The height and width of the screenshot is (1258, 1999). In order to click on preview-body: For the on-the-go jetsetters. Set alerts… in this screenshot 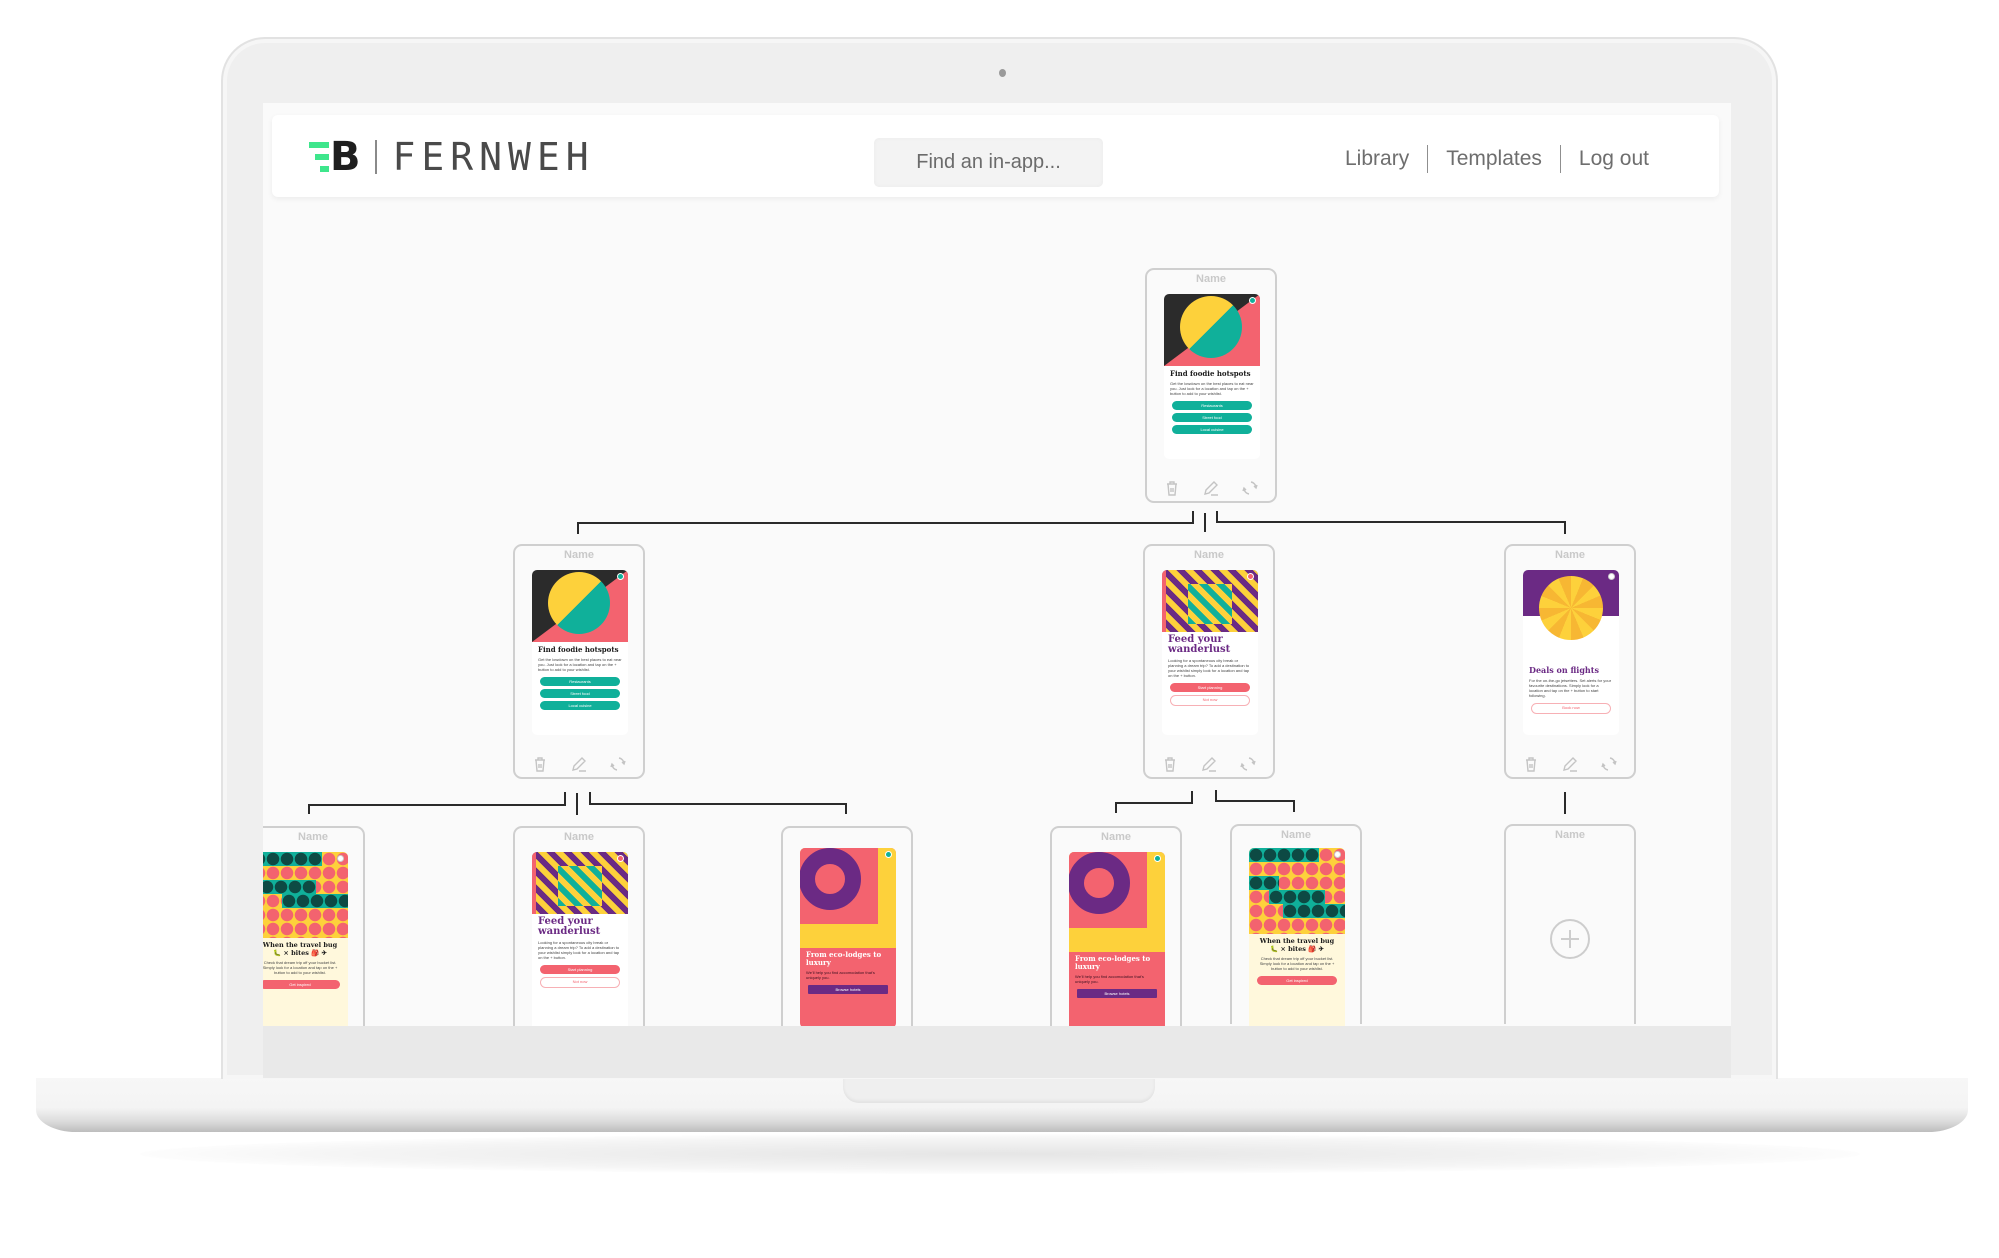, I will do `click(1570, 688)`.